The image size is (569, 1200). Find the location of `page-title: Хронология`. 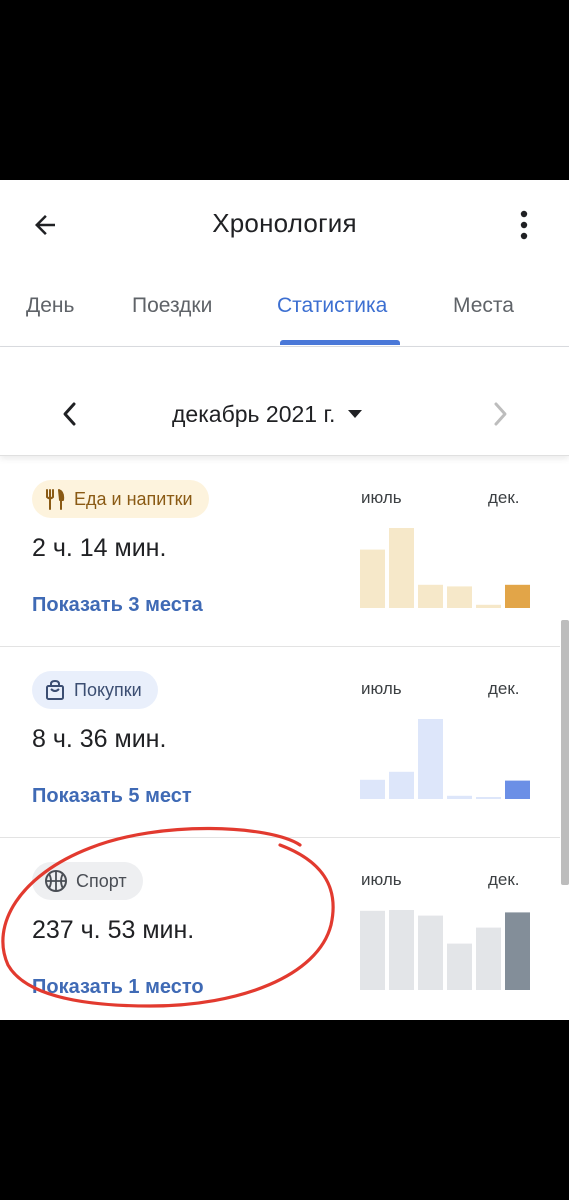

page-title: Хронология is located at coordinates (284, 223).